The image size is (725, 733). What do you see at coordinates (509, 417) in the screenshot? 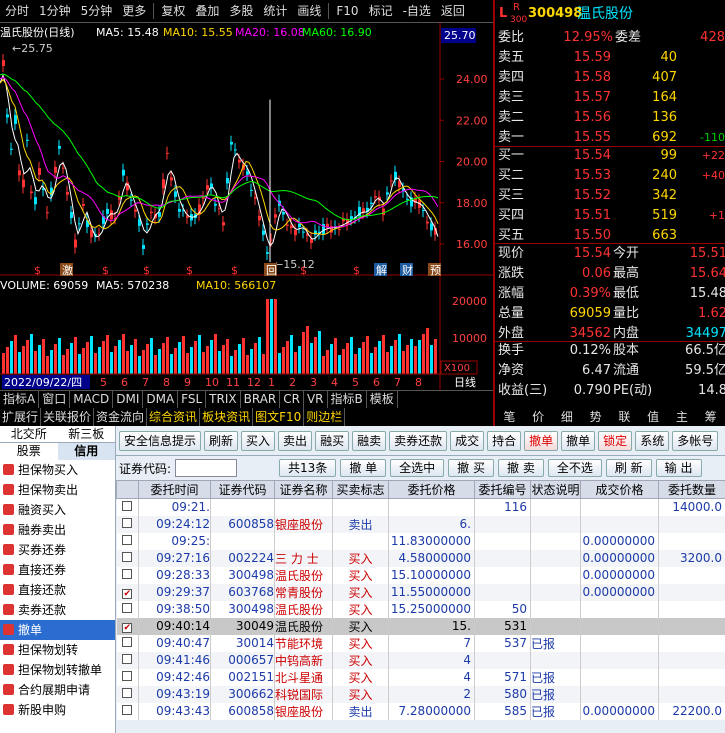
I see `quote-tab: 笔` at bounding box center [509, 417].